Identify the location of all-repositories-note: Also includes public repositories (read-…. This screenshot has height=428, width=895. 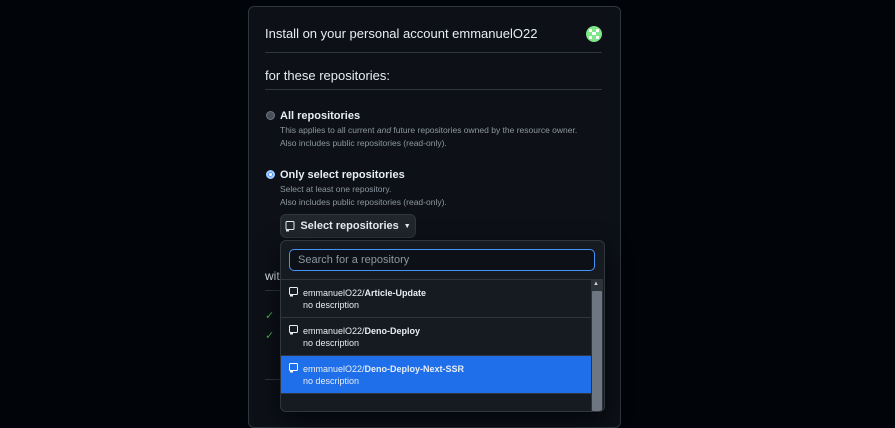
(363, 143).